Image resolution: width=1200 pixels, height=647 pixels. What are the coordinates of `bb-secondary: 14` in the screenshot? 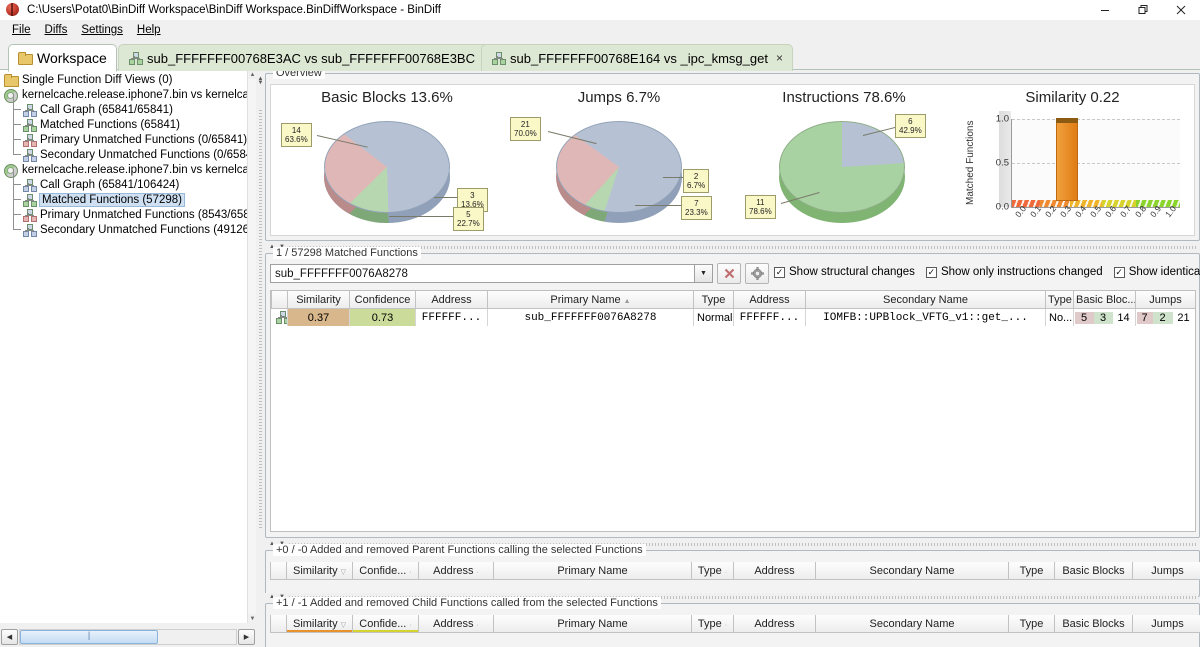 It's located at (1123, 317).